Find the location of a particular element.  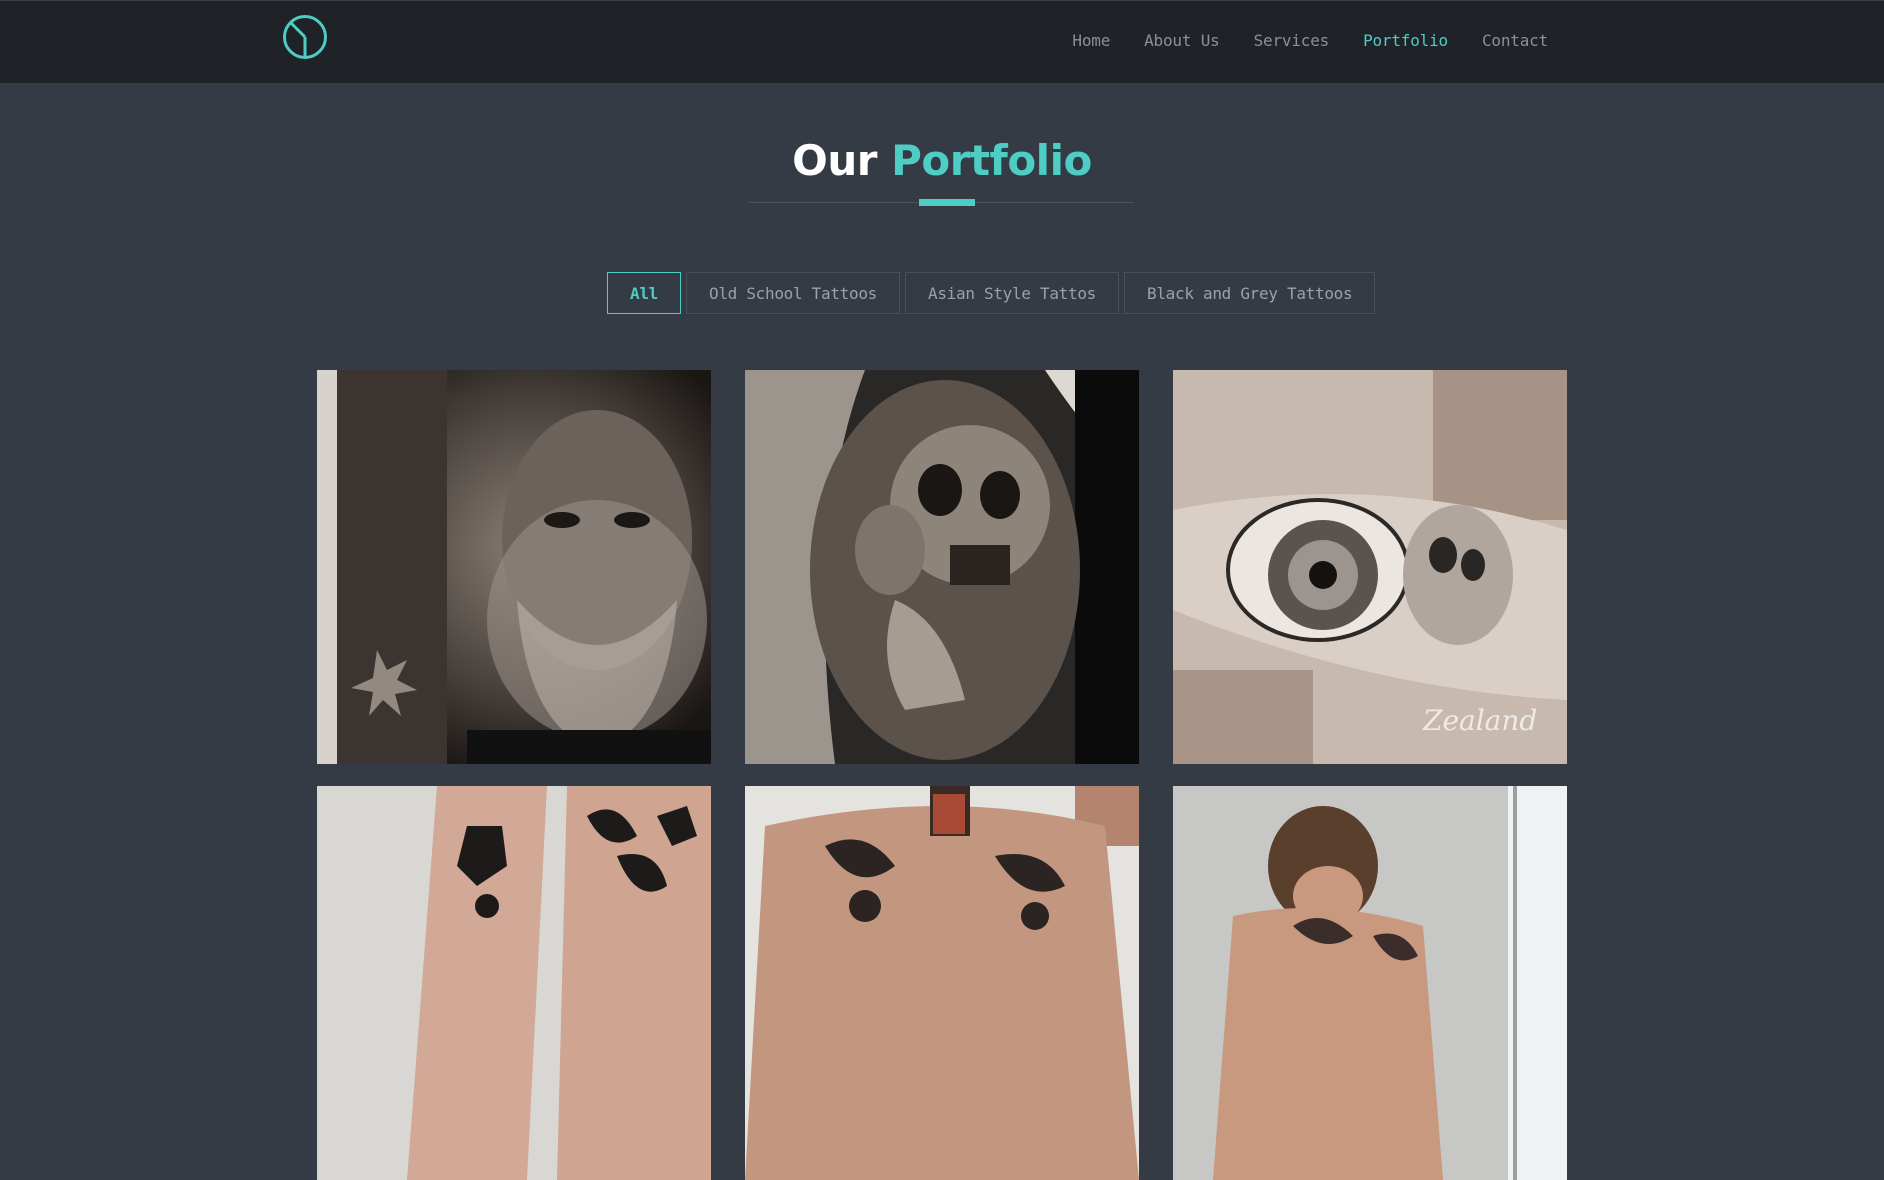

clock-eye-tattoo-image: Zealand is located at coordinates (1370, 567).